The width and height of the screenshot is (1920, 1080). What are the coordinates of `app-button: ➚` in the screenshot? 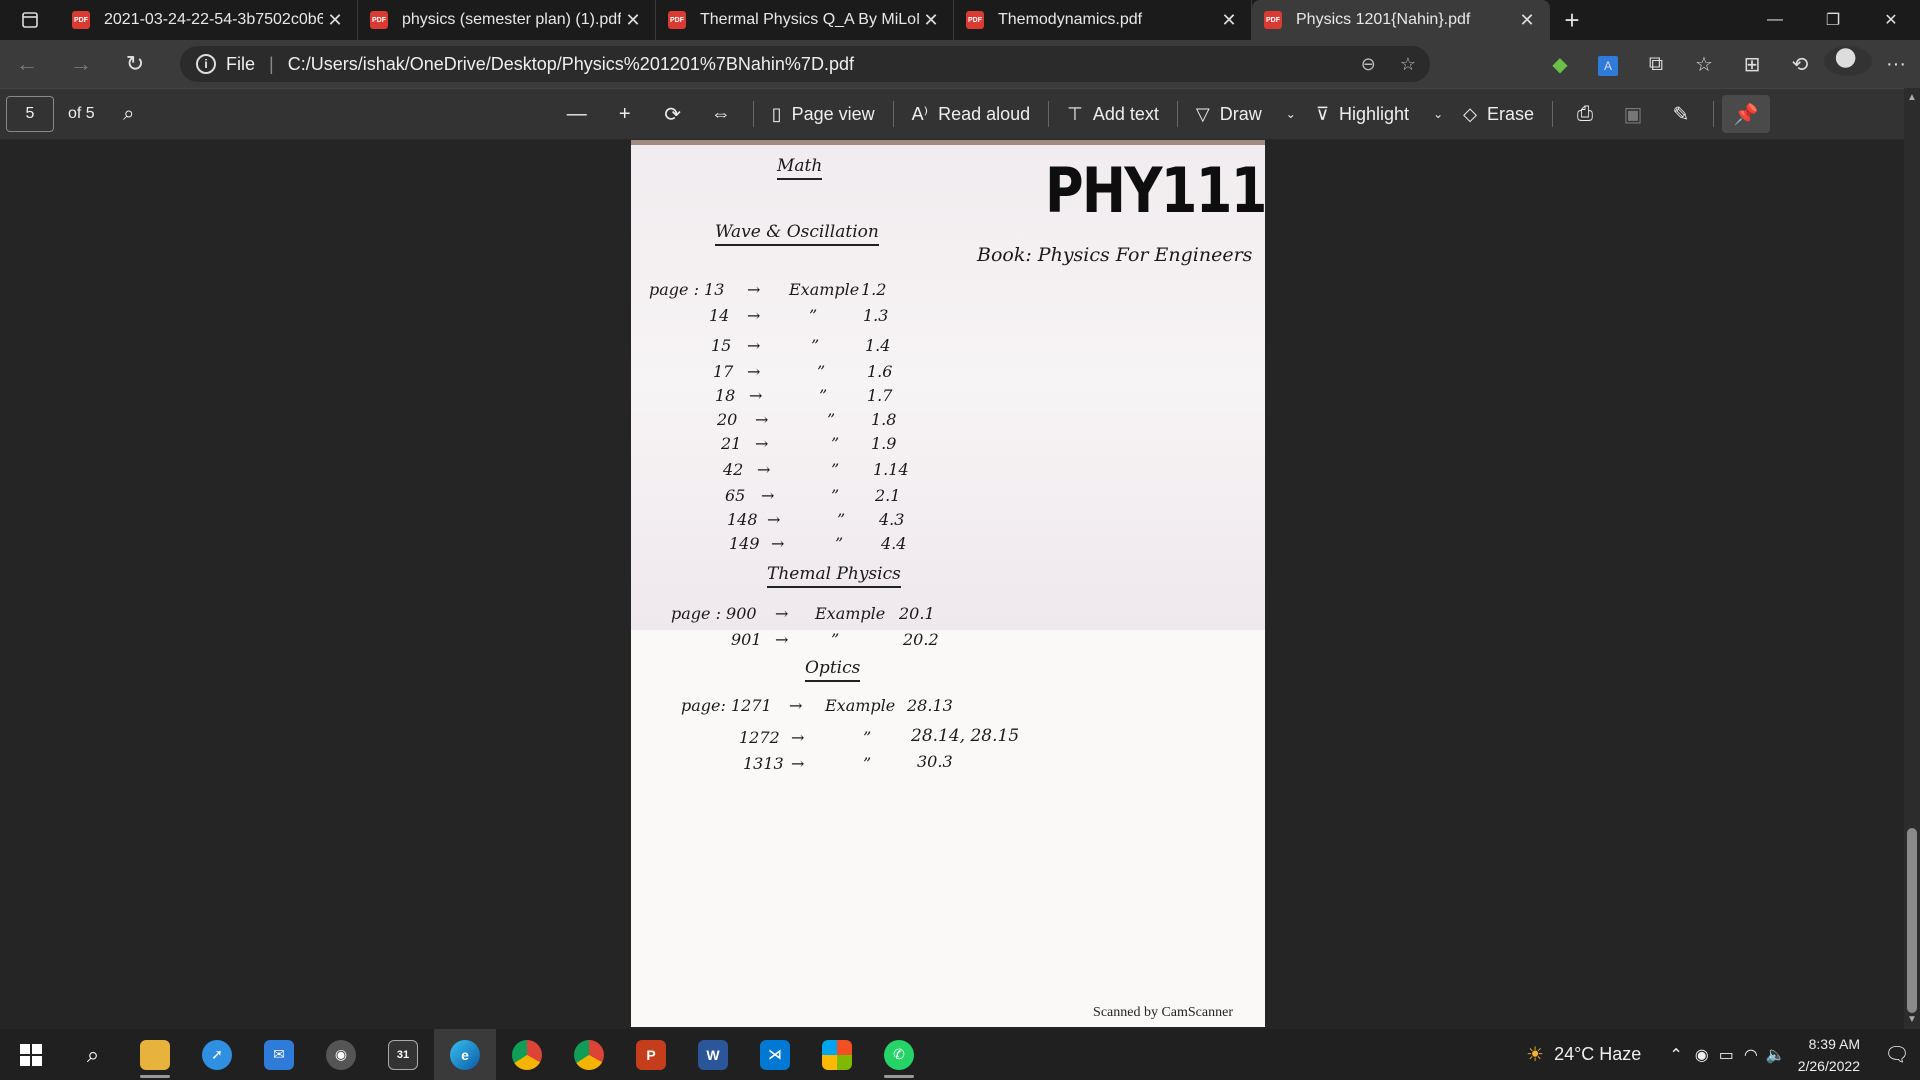 It's located at (217, 1054).